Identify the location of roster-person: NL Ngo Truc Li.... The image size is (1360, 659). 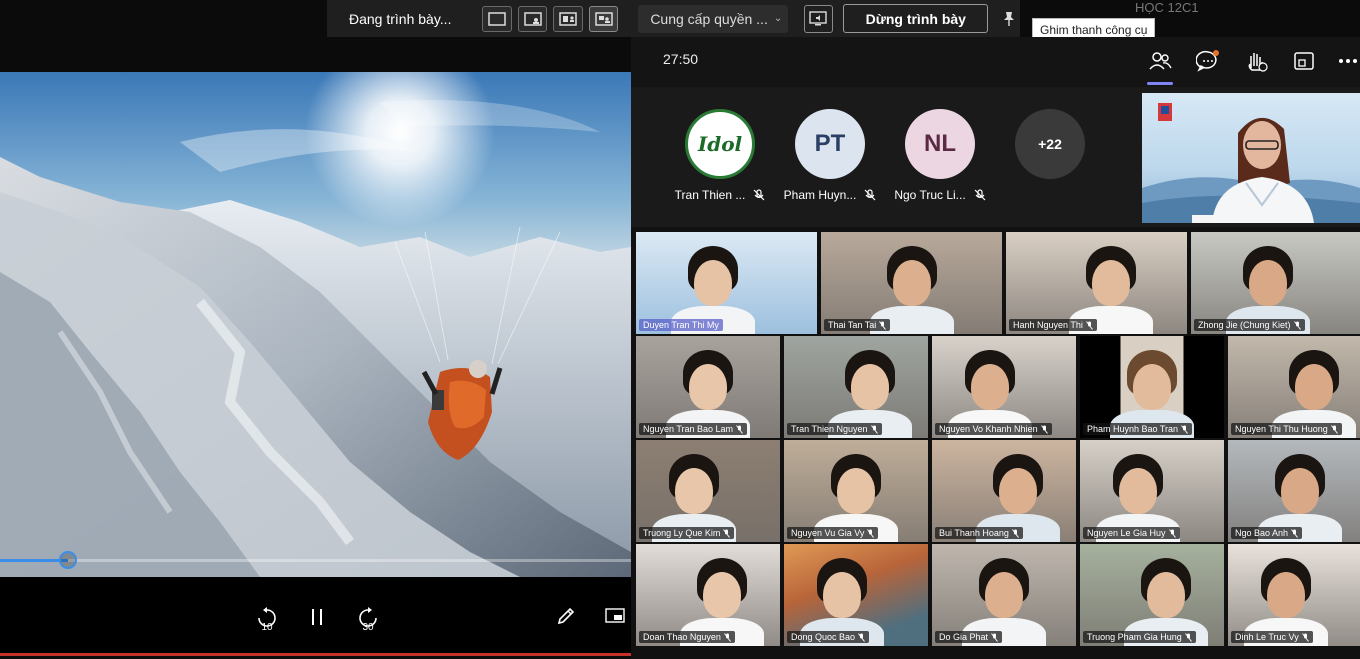
(940, 155).